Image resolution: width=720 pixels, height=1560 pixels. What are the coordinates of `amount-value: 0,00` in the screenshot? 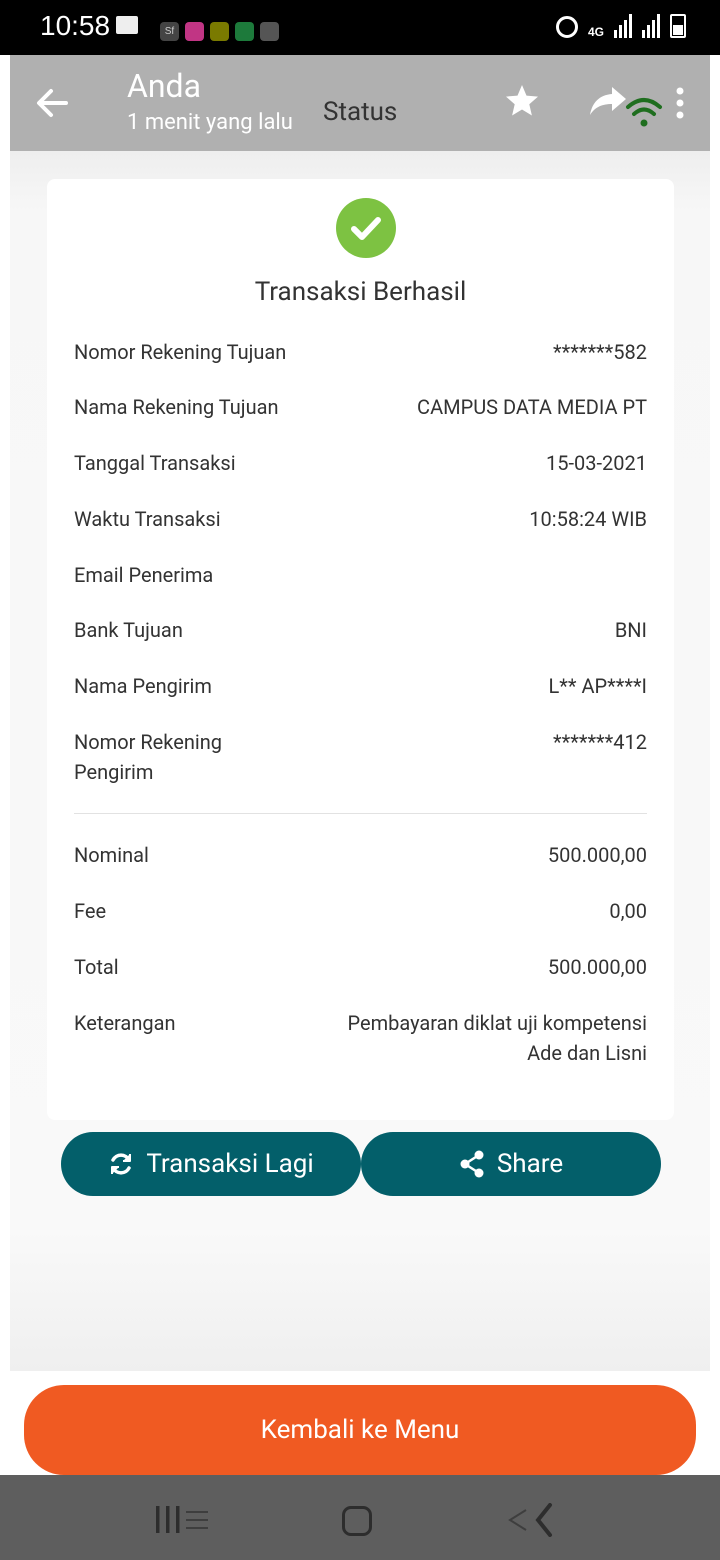 It's located at (628, 911).